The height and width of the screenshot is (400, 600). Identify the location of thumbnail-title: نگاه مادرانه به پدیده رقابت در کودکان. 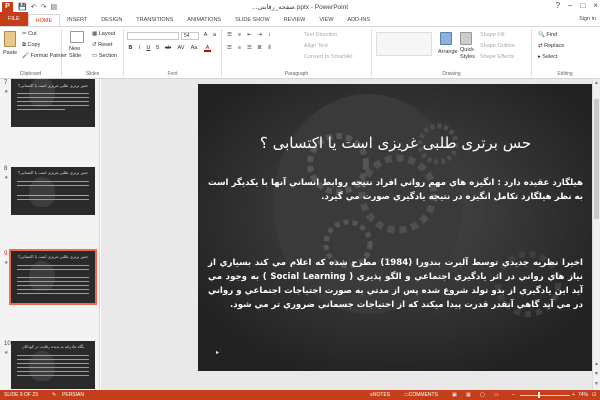
(53, 346).